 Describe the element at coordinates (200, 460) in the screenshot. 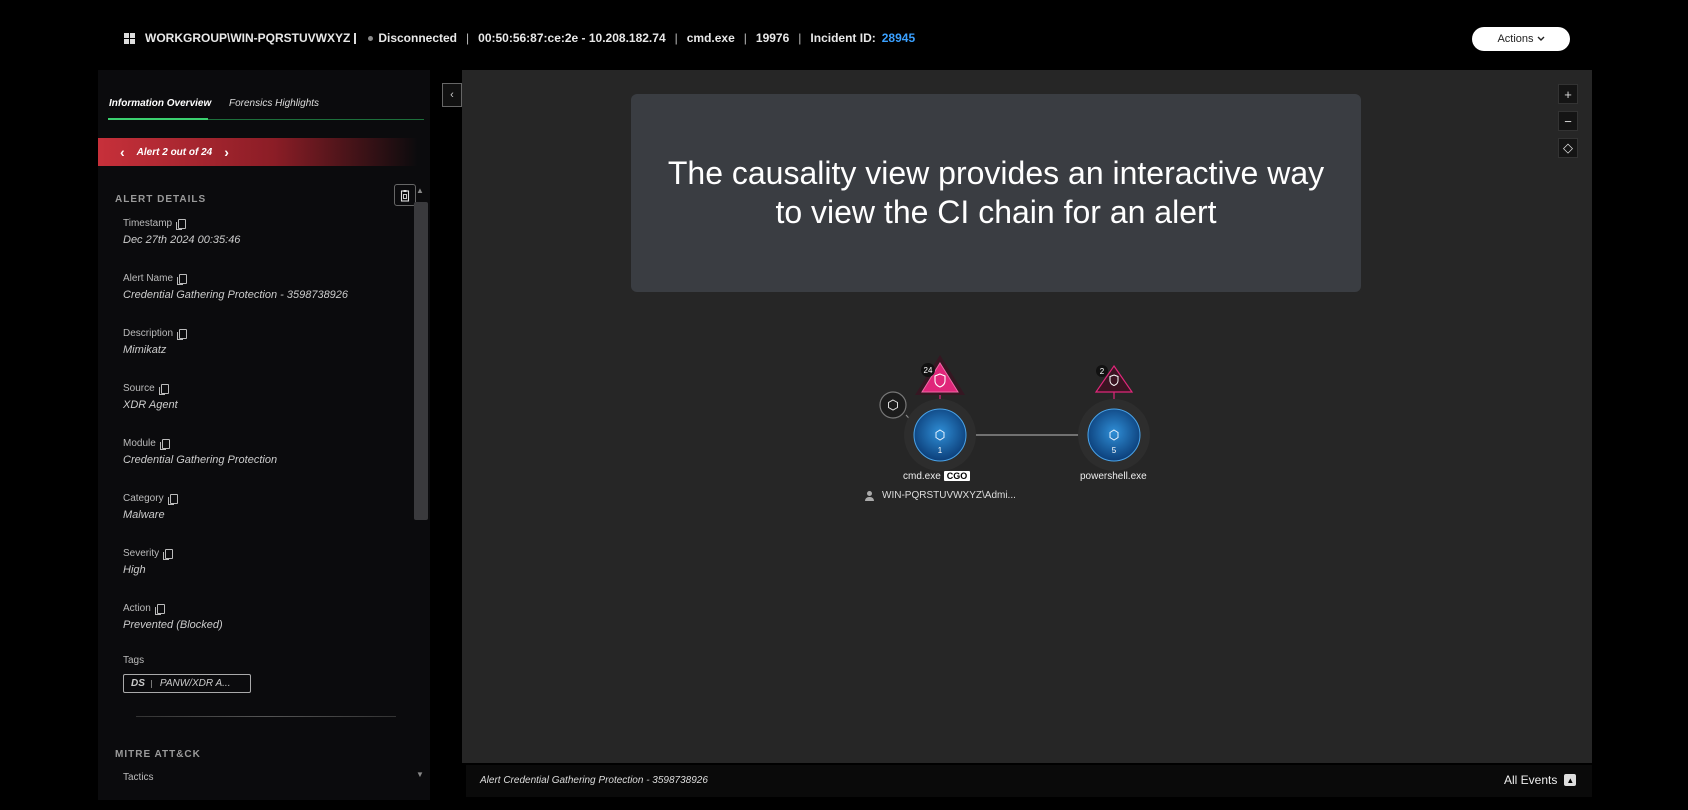

I see `field-value: Credential Gathering Protection` at that location.